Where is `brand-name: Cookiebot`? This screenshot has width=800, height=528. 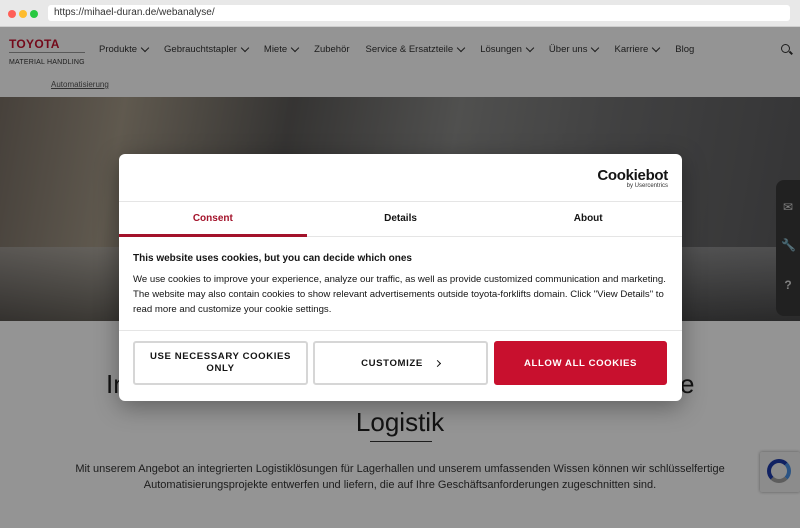
brand-name: Cookiebot is located at coordinates (632, 175).